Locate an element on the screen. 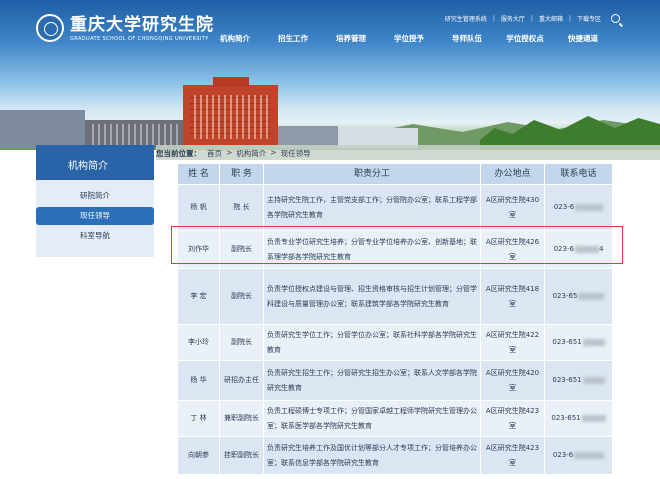  header-role: 职 务 is located at coordinates (242, 174).